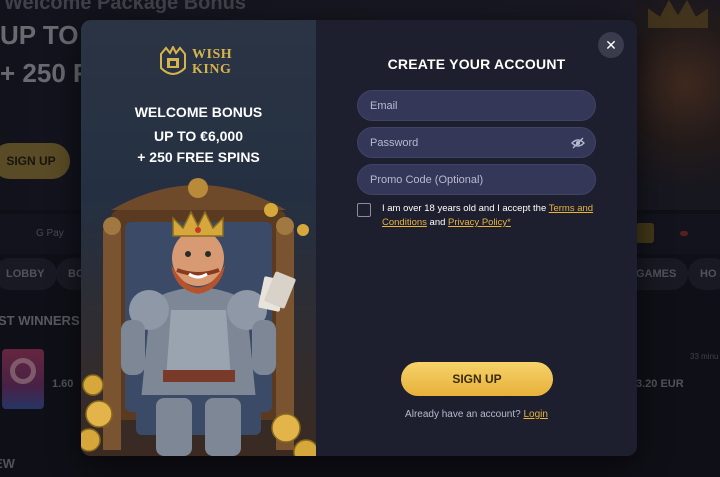  Describe the element at coordinates (578, 143) in the screenshot. I see `eye-slash-icon` at that location.